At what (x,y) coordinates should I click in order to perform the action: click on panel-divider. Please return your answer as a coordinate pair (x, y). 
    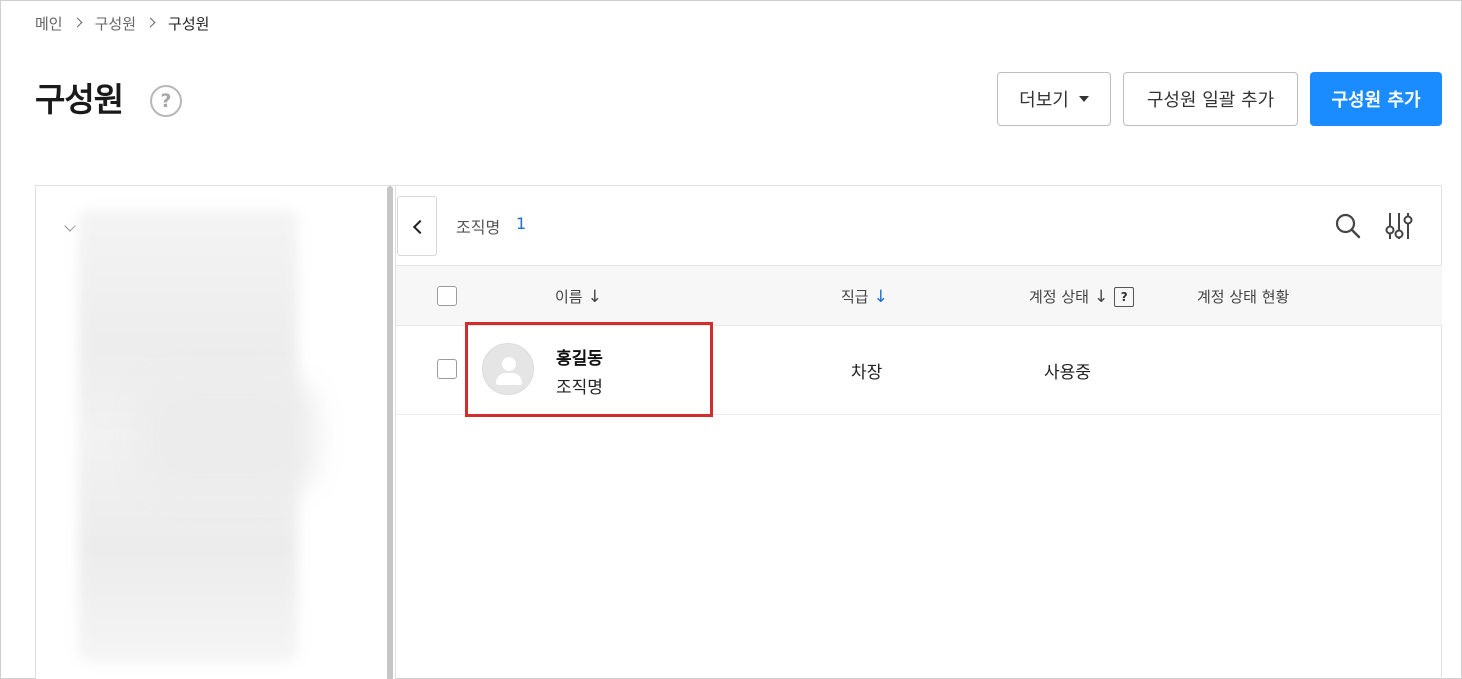
    Looking at the image, I should click on (395, 432).